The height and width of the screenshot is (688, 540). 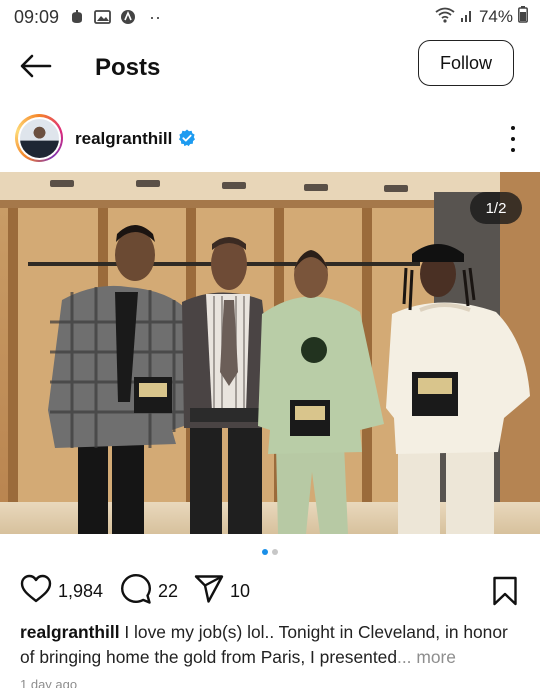 What do you see at coordinates (39, 138) in the screenshot?
I see `avatar` at bounding box center [39, 138].